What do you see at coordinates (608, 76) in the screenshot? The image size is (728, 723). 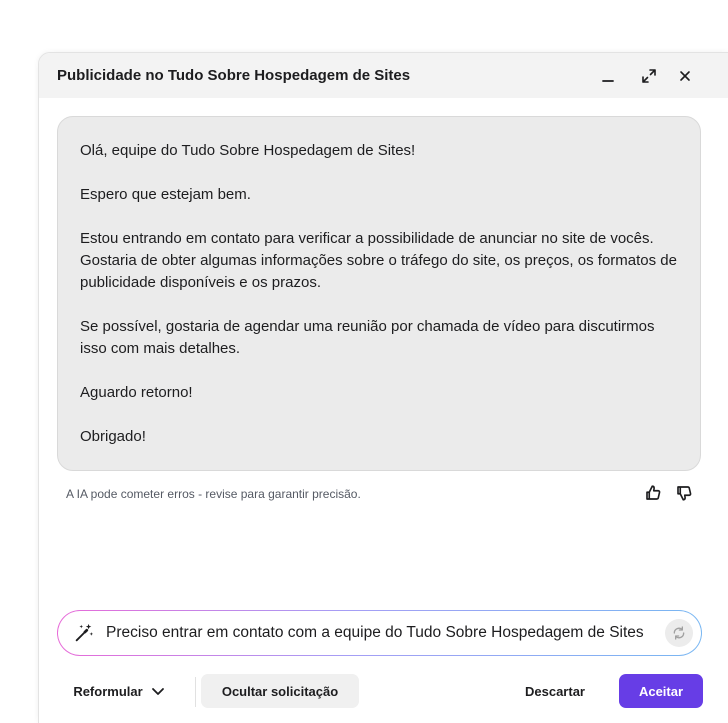 I see `minimize-button` at bounding box center [608, 76].